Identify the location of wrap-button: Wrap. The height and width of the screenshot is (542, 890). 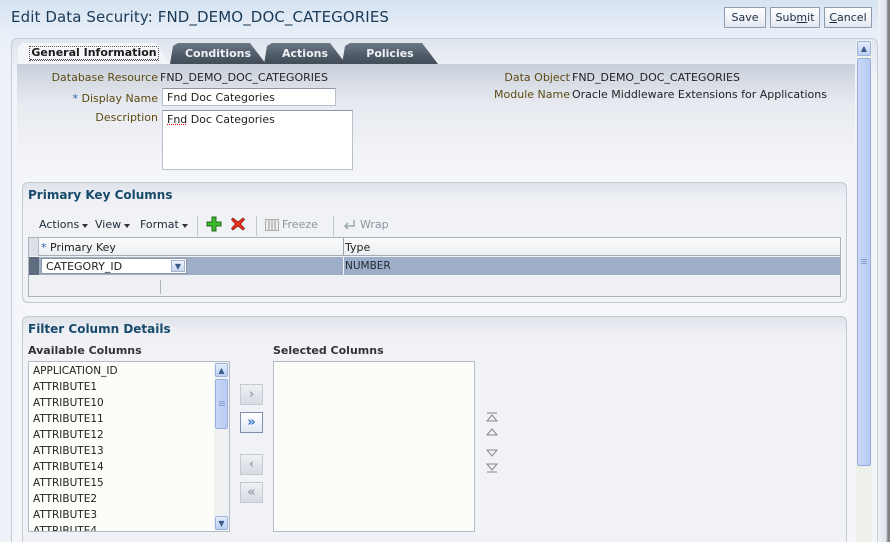
(366, 224).